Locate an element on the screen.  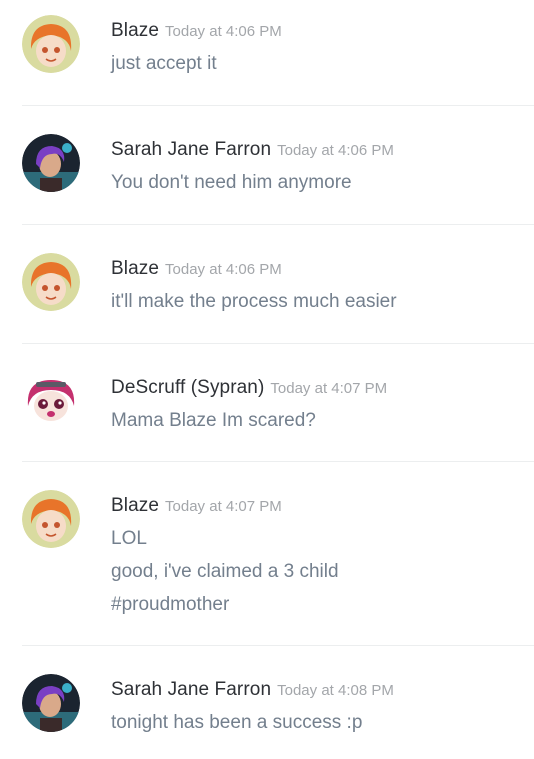
message-text: good, i've claimed a 3 child is located at coordinates (225, 571).